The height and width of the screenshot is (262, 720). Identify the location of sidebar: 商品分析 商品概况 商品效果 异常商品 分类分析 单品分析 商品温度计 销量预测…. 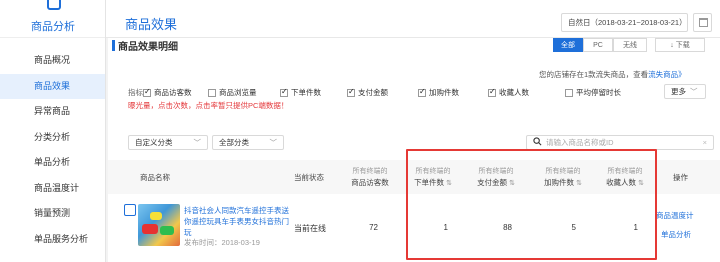
(53, 131).